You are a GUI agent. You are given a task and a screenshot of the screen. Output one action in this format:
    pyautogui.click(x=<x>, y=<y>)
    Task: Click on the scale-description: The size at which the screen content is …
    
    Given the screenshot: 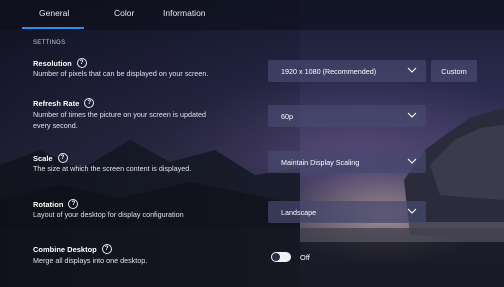 What is the action you would take?
    pyautogui.click(x=112, y=168)
    